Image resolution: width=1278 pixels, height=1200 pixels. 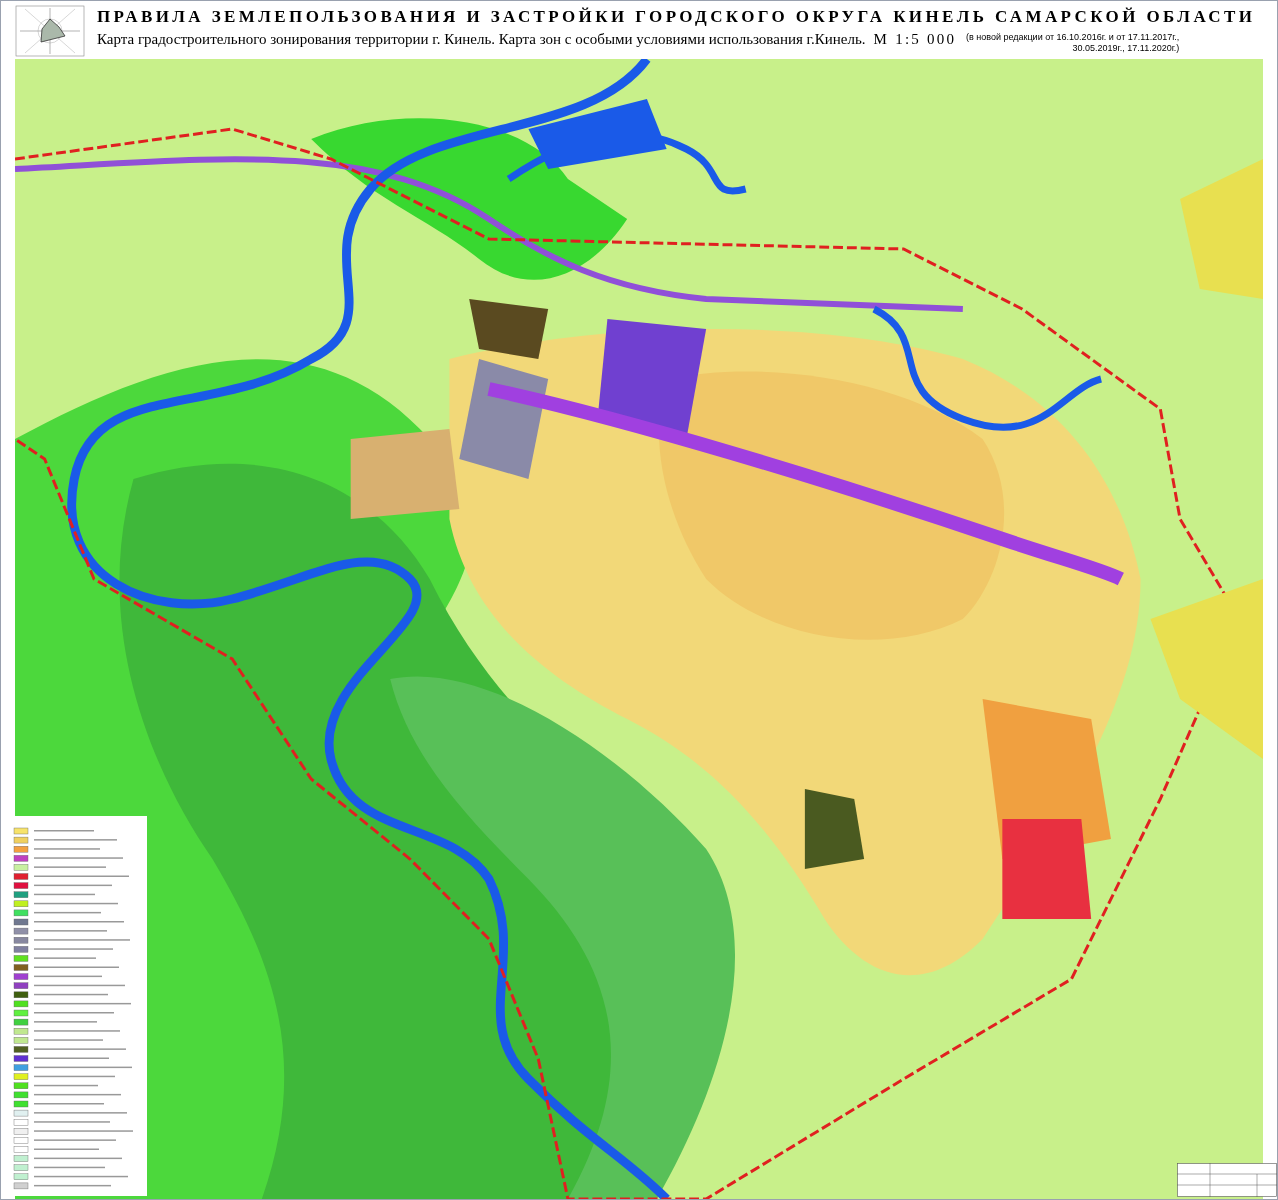 What do you see at coordinates (676, 17) in the screenshot?
I see `map-title: ПРАВИЛА ЗЕМЛЕПОЛЬЗОВАНИЯ И ЗАСТРОЙКИ ГОРОДСКОГО ОКРУГА КИНЕЛЬ САМАРСКОЙ ОБЛАСТИ` at bounding box center [676, 17].